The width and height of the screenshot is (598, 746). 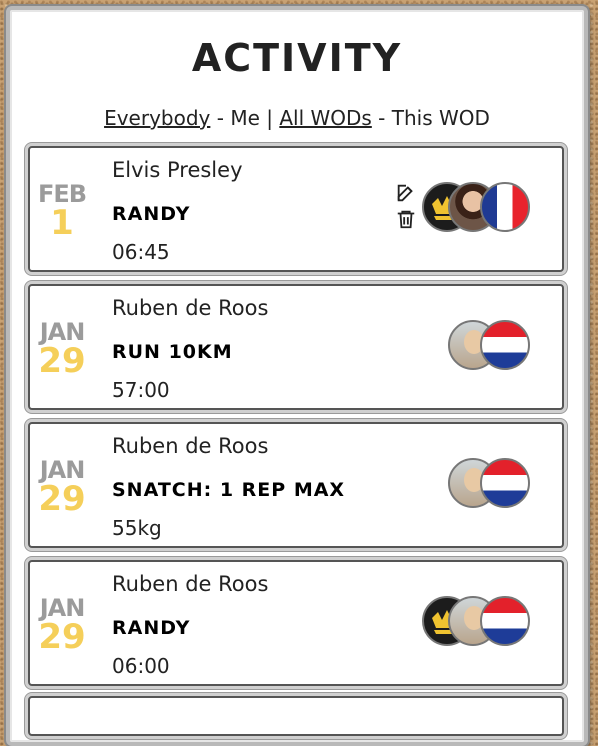 I want to click on france-flag-icon, so click(x=505, y=207).